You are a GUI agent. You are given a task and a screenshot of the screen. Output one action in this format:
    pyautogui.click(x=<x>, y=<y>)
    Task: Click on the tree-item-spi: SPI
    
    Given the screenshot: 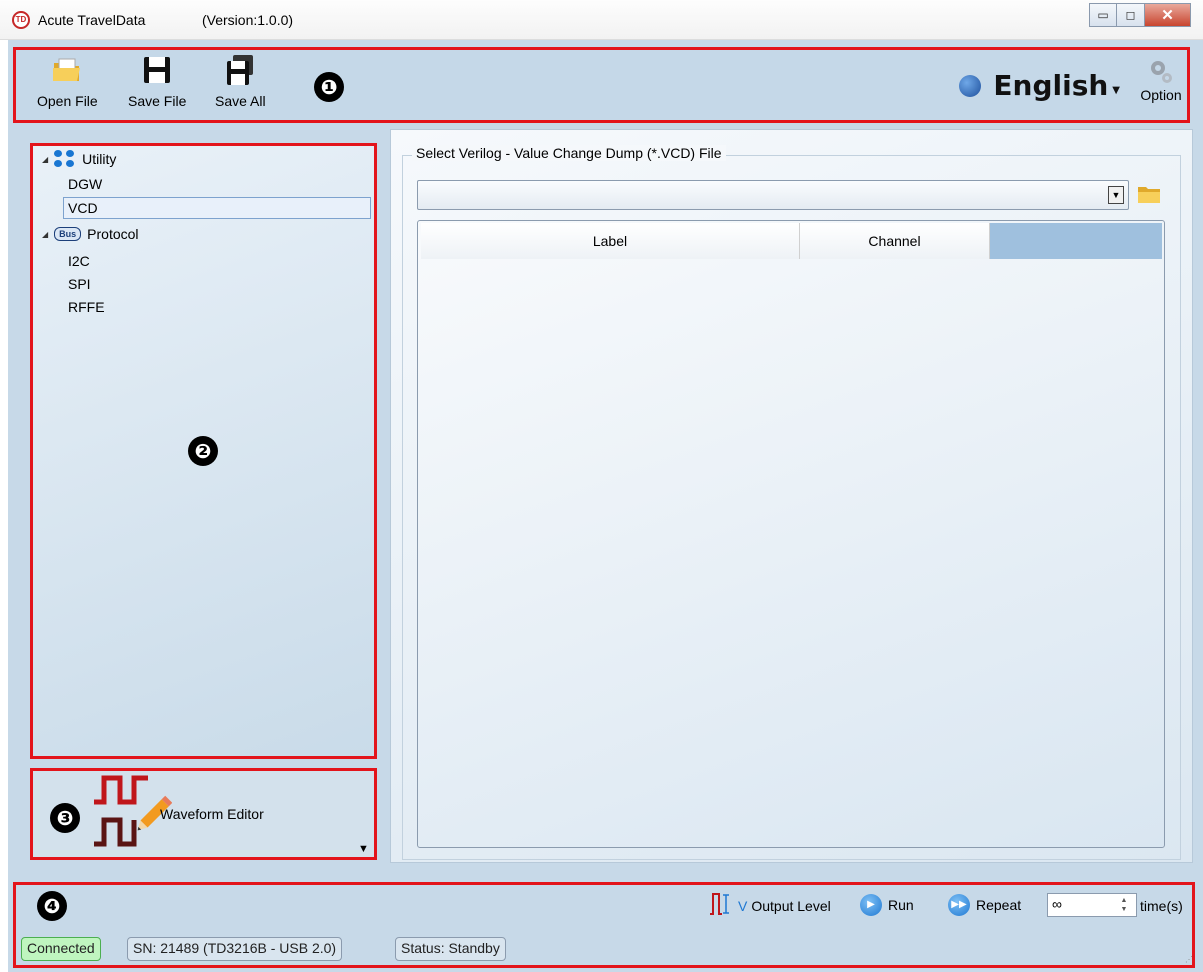 What is the action you would take?
    pyautogui.click(x=79, y=284)
    